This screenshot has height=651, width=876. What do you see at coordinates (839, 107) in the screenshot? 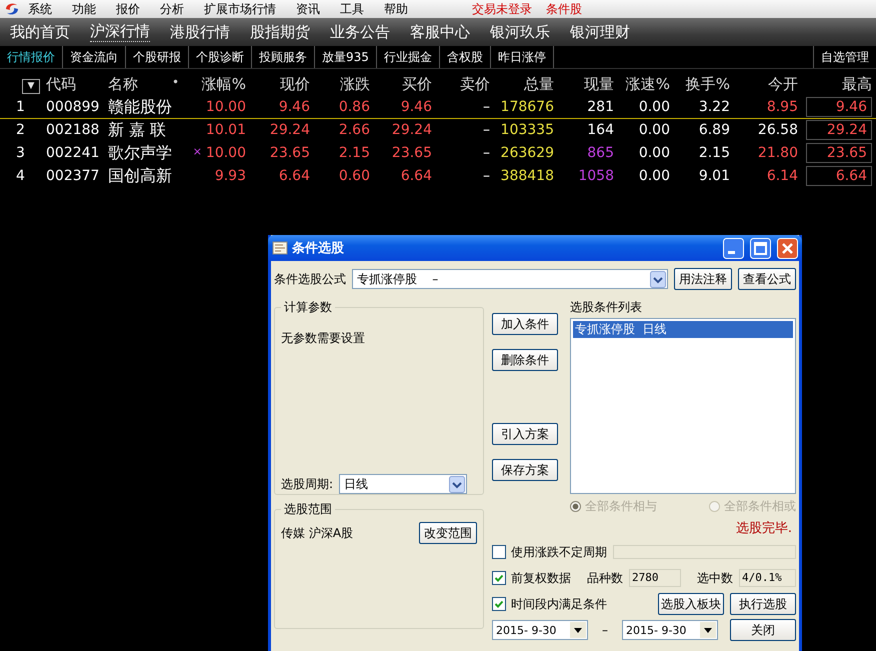
I see `table-cell: 9.46` at bounding box center [839, 107].